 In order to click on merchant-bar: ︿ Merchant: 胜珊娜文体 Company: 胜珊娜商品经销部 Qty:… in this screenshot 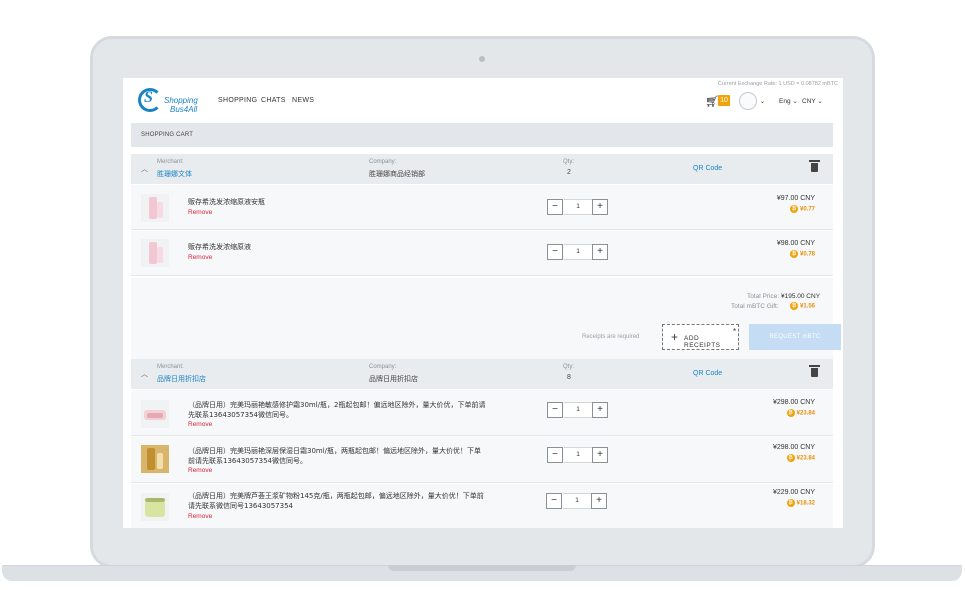, I will do `click(482, 169)`.